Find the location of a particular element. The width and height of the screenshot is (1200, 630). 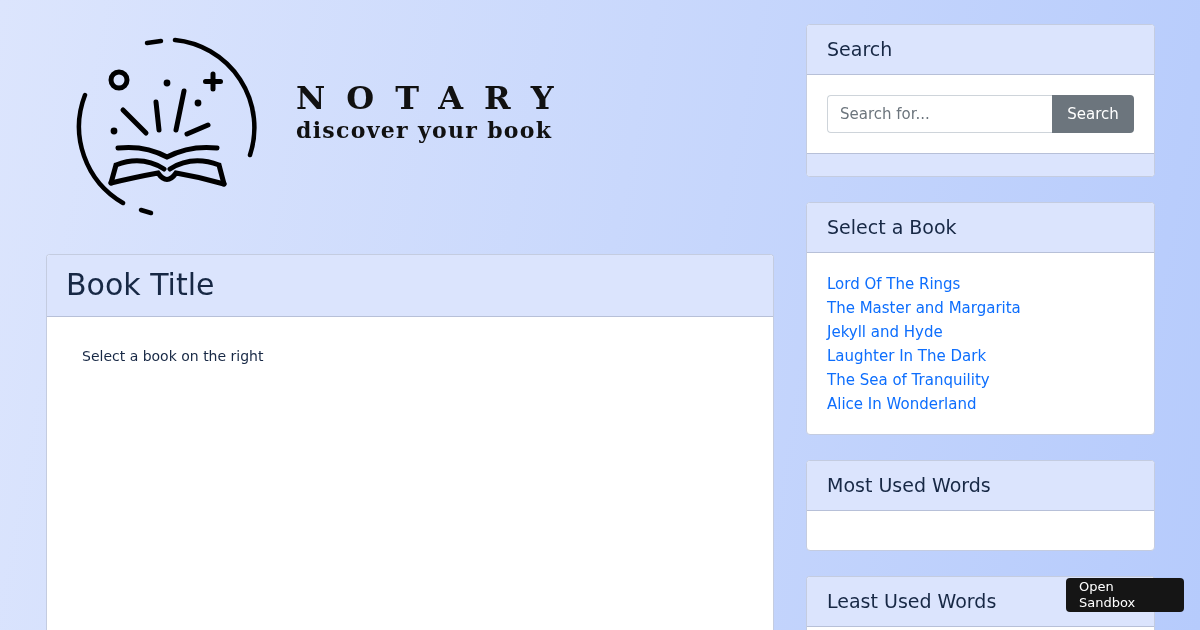

book-link: Jekyll and Hyde is located at coordinates (885, 331).